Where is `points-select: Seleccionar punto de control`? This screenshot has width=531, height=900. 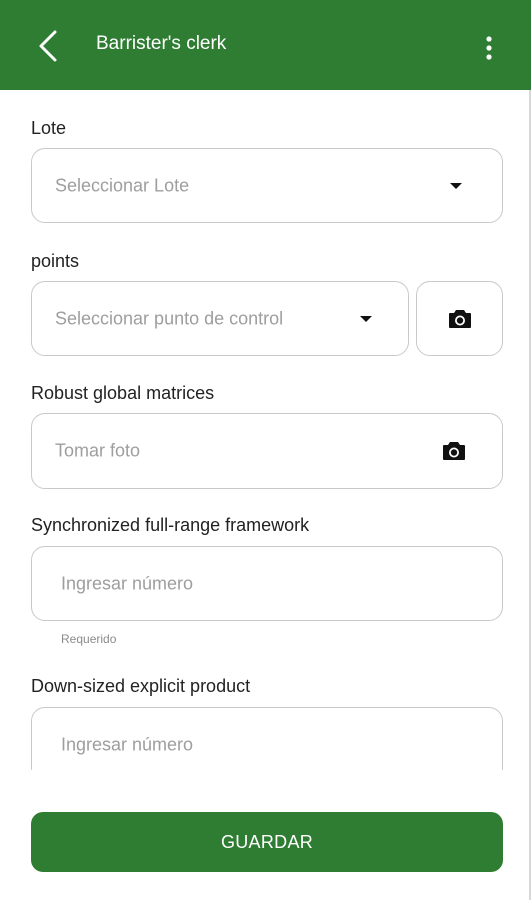 points-select: Seleccionar punto de control is located at coordinates (220, 318).